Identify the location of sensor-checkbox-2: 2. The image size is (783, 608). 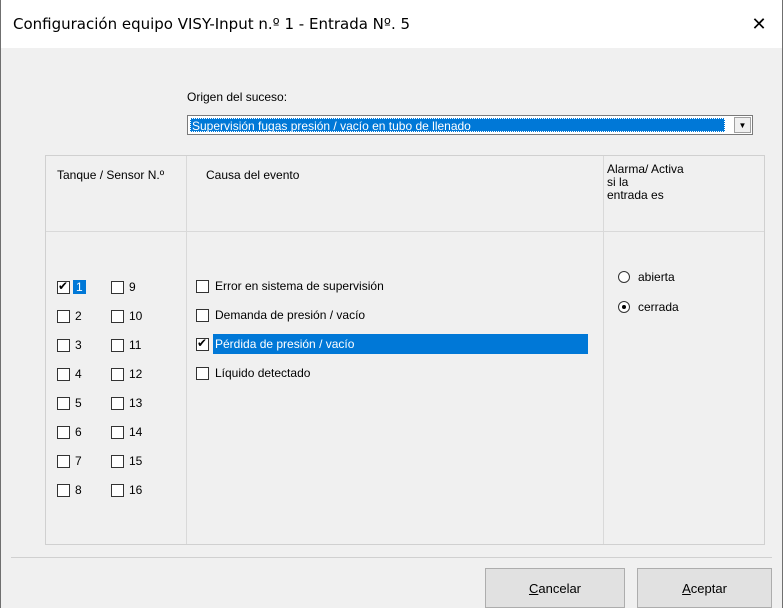
(69, 316).